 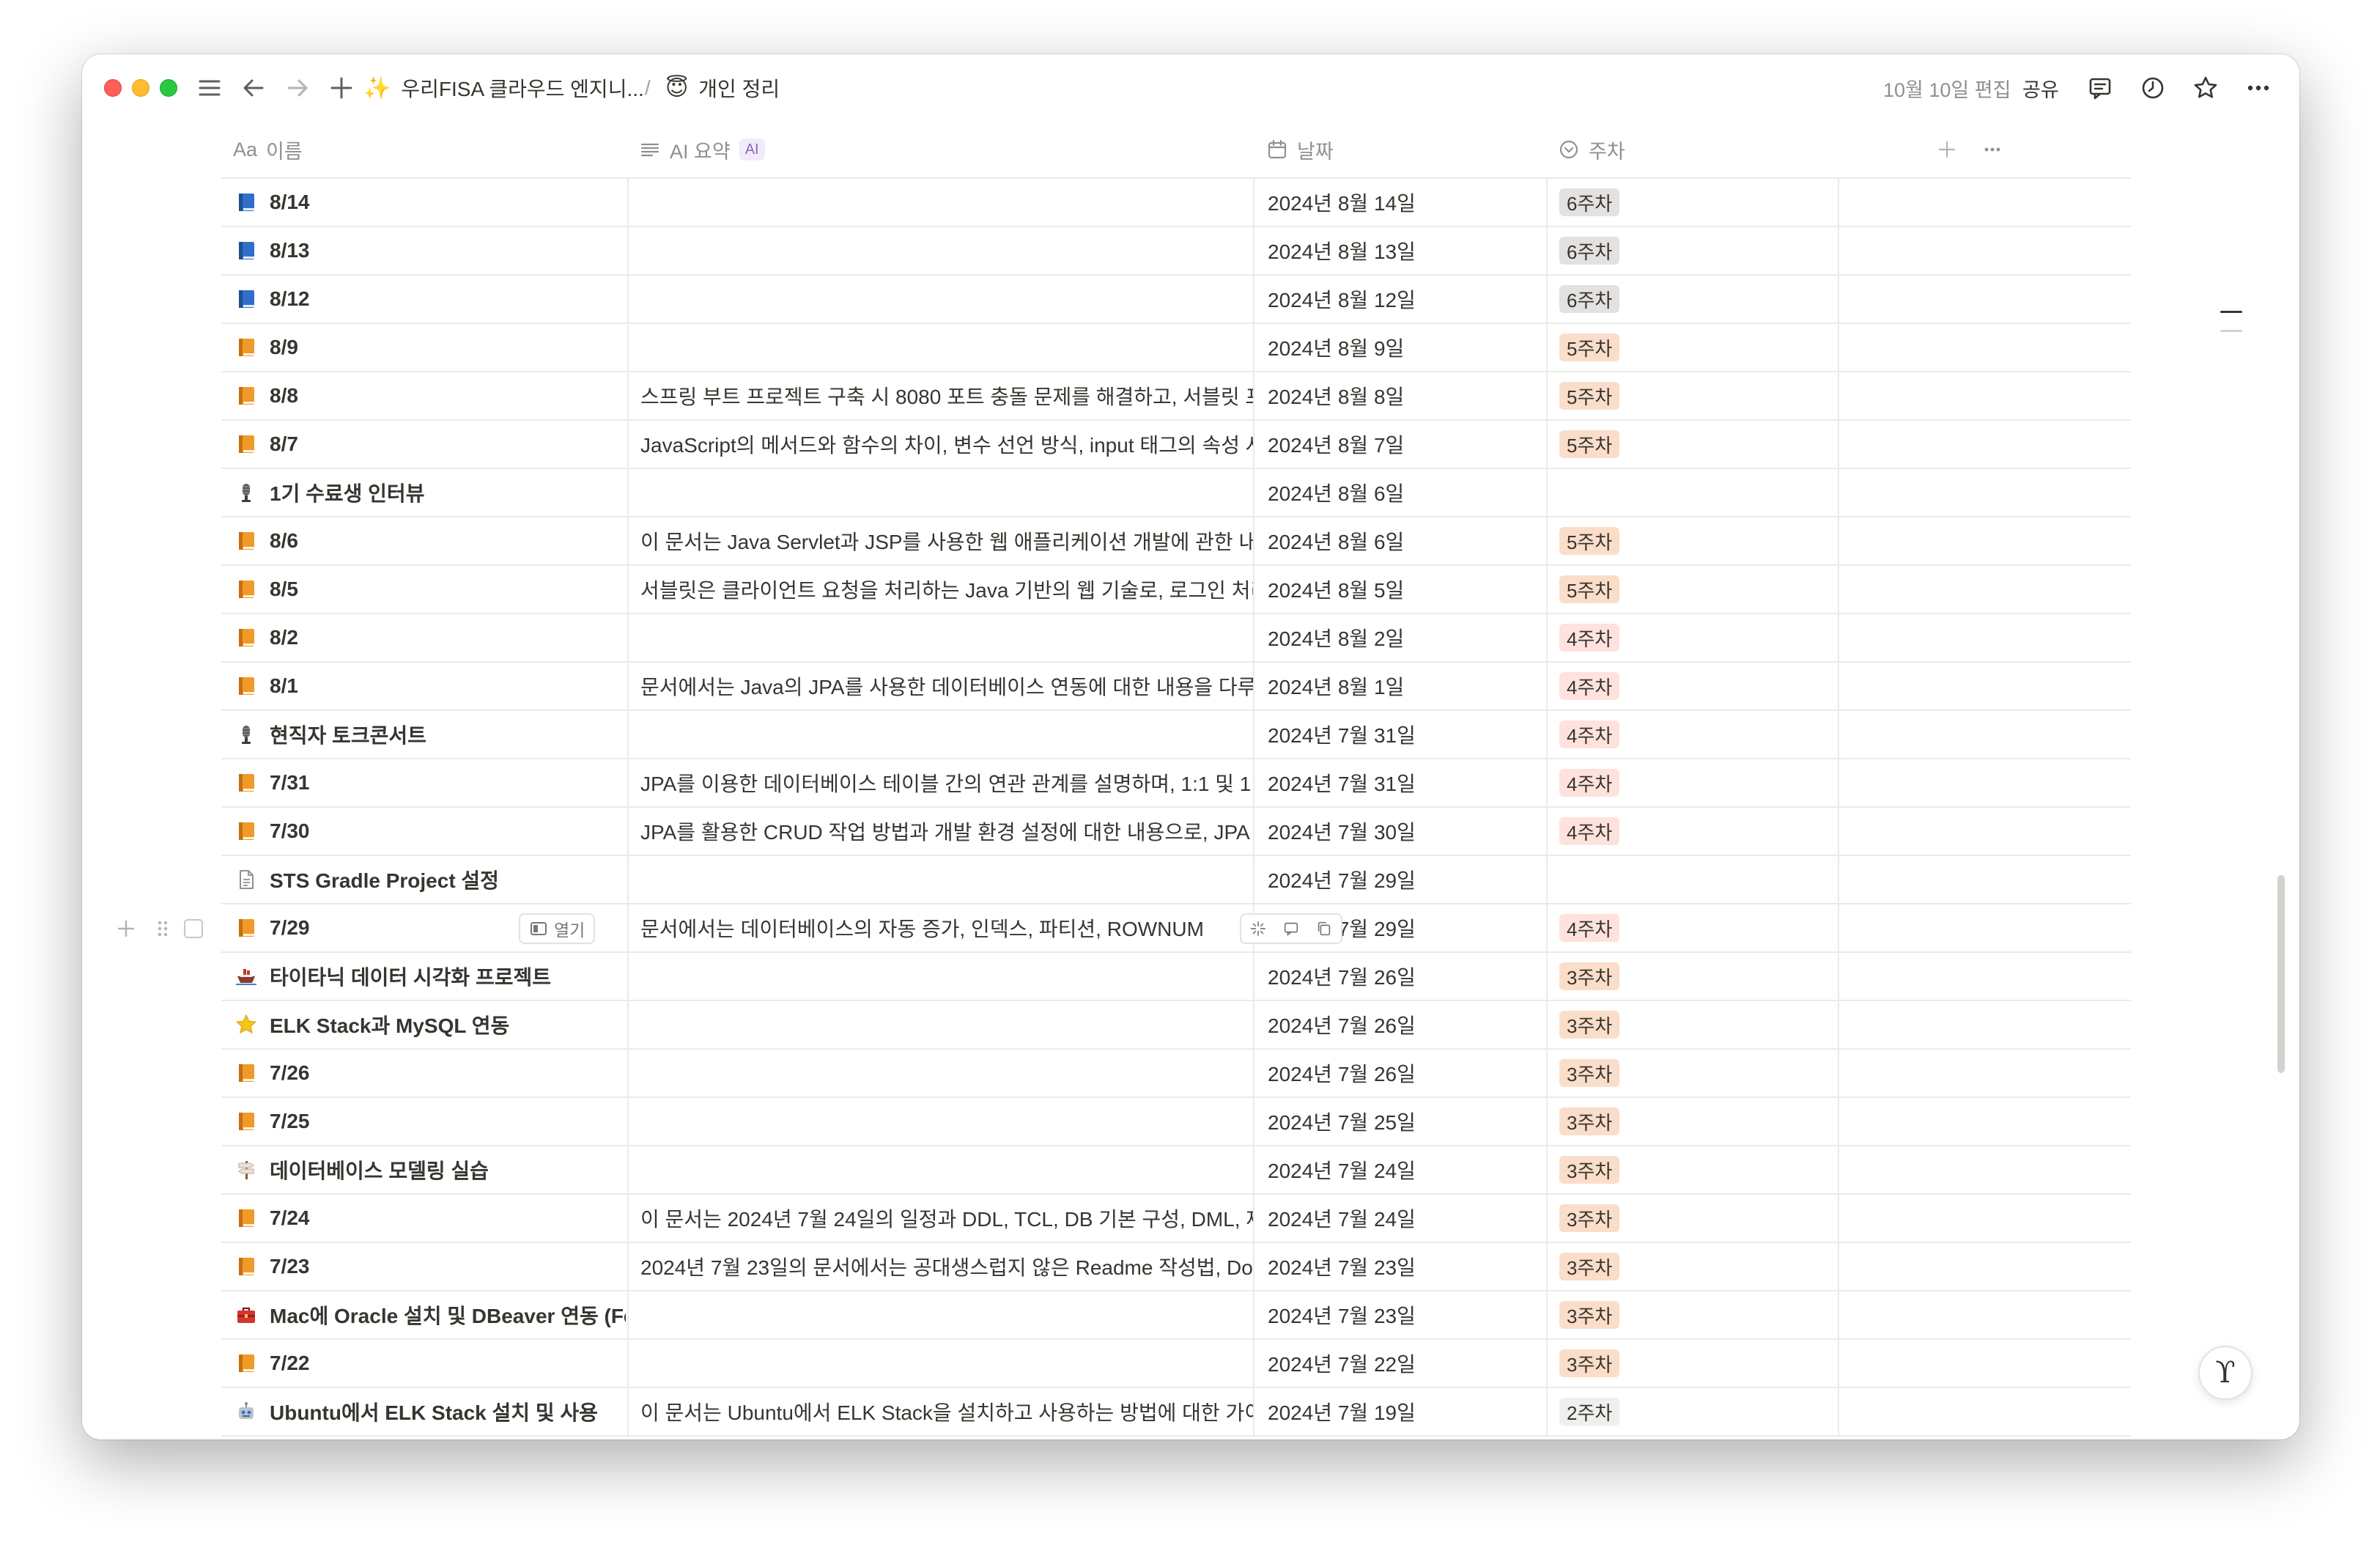 I want to click on row-title: 7/30, so click(x=290, y=831).